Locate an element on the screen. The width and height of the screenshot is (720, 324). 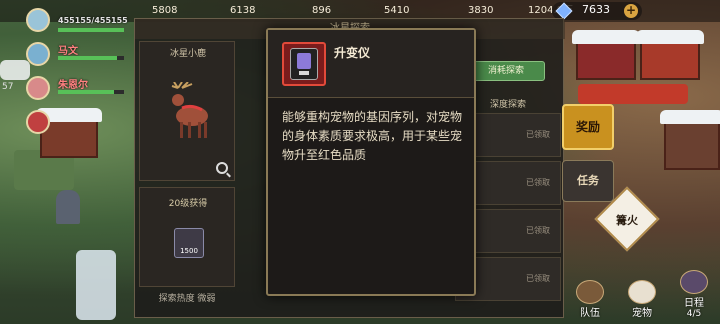
gem-counter: 7633 + is located at coordinates (597, 11).